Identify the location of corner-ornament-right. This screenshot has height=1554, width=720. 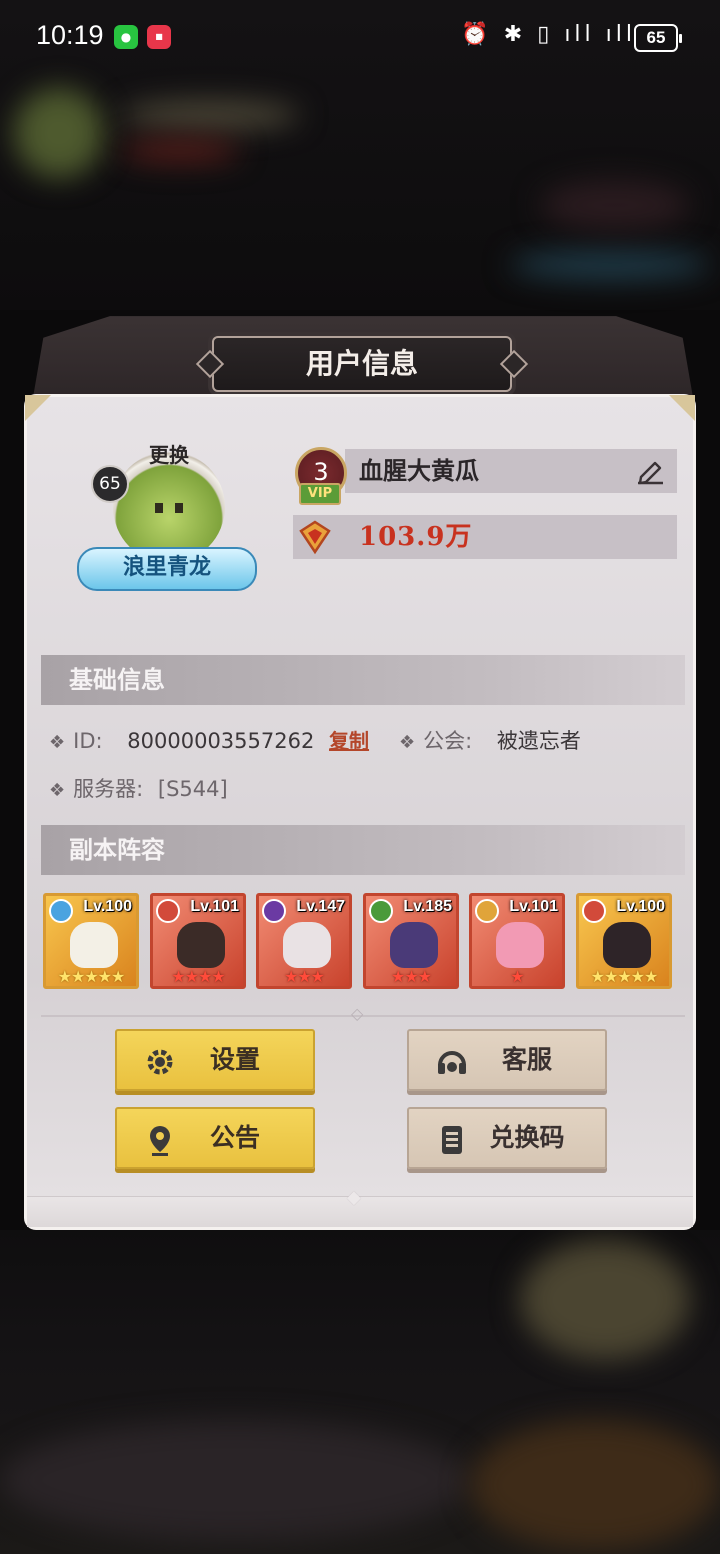
(682, 408).